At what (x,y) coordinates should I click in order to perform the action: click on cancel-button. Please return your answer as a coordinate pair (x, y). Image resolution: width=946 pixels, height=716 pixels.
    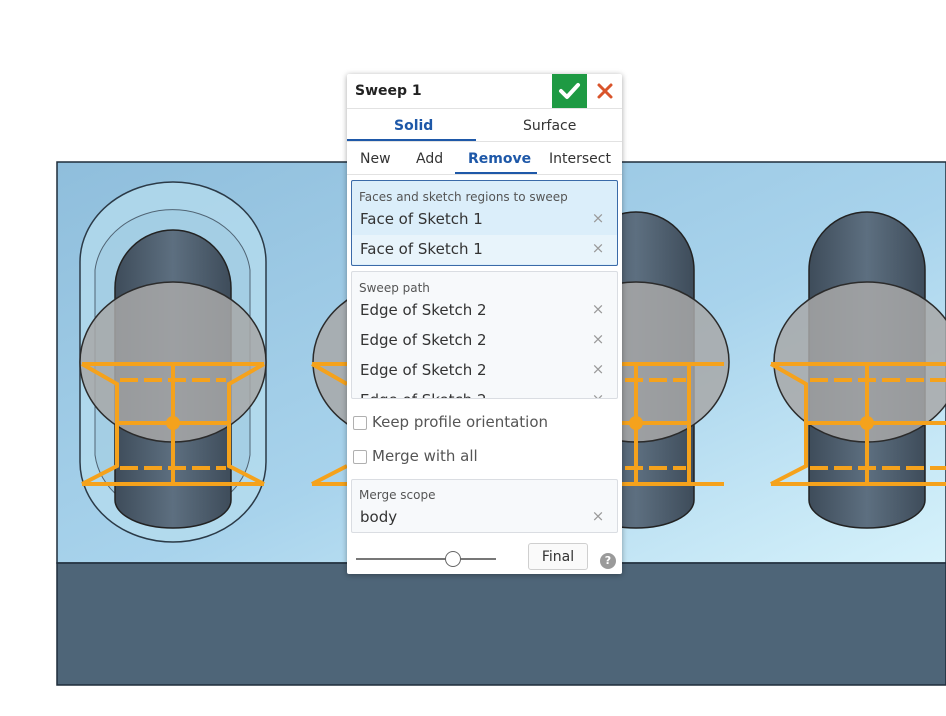
    Looking at the image, I should click on (605, 91).